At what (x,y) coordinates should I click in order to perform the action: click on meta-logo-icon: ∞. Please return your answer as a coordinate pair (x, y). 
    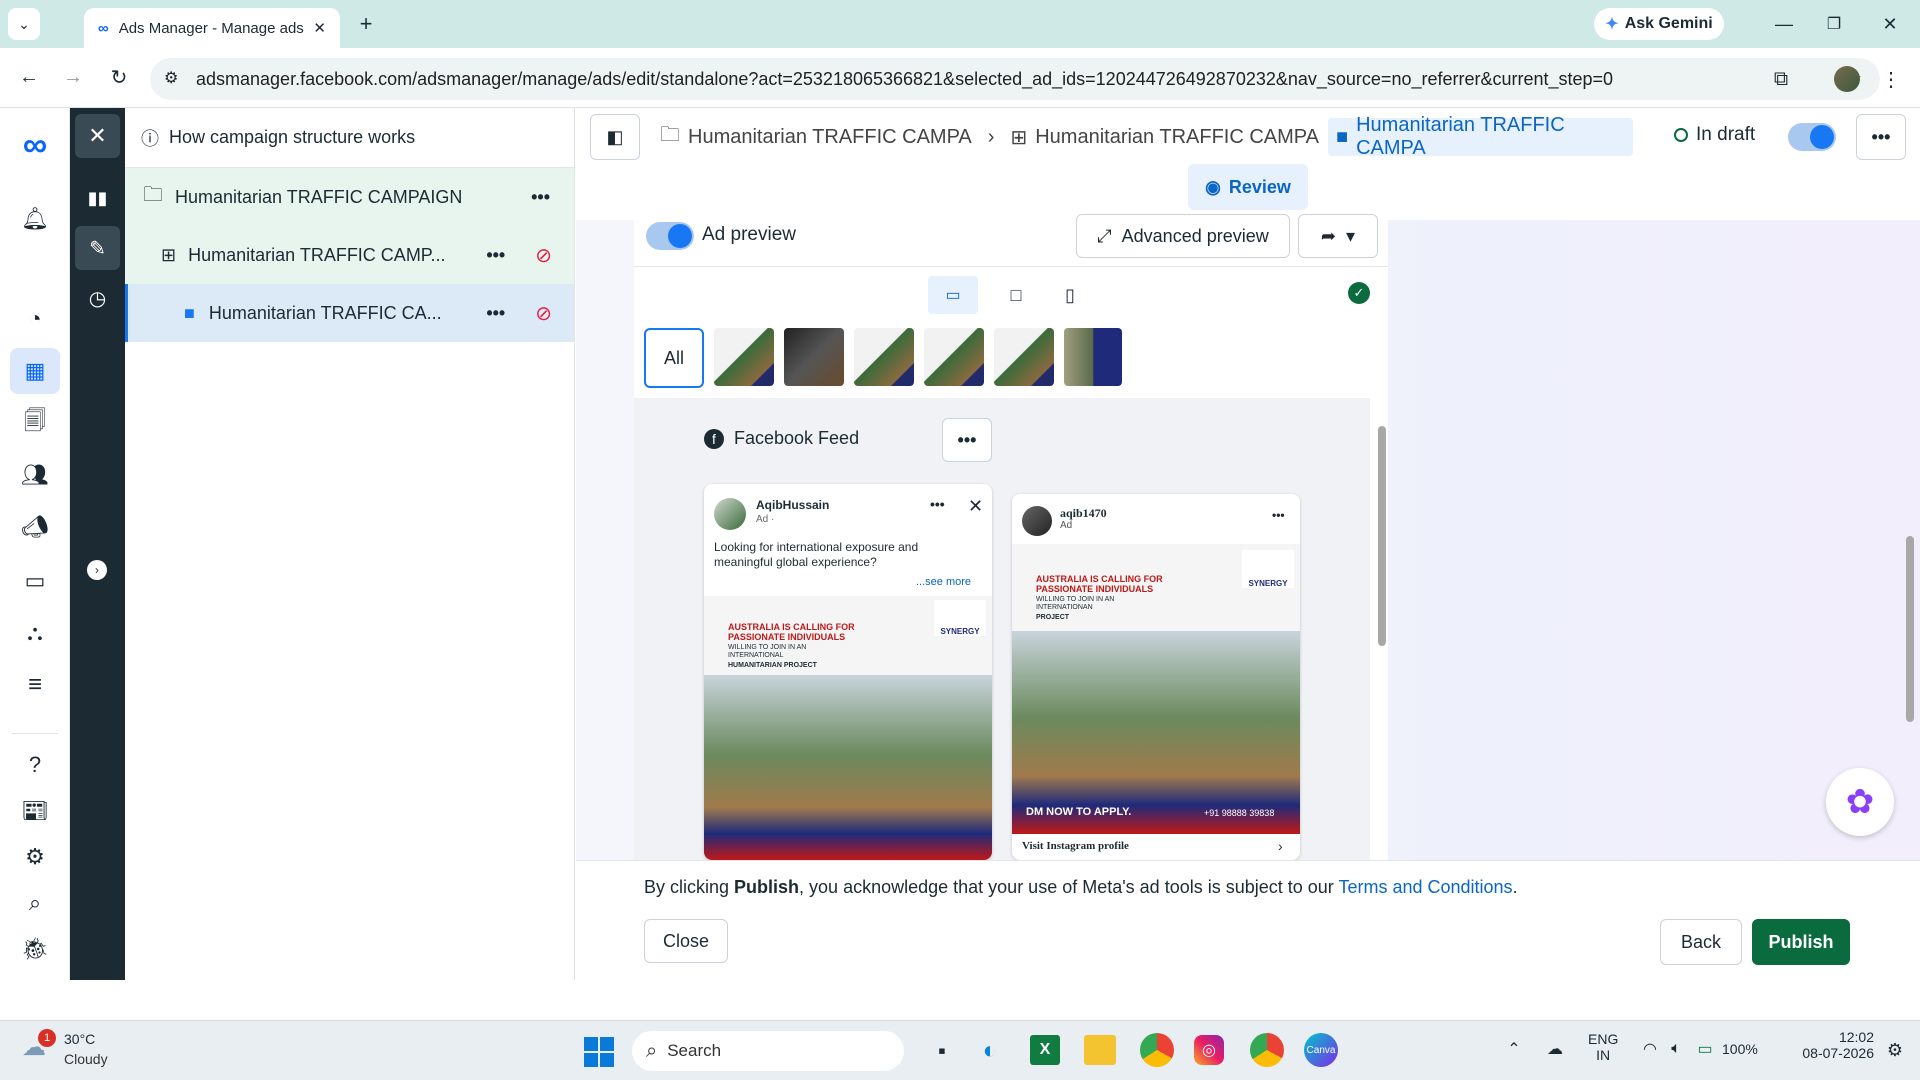
    Looking at the image, I should click on (35, 145).